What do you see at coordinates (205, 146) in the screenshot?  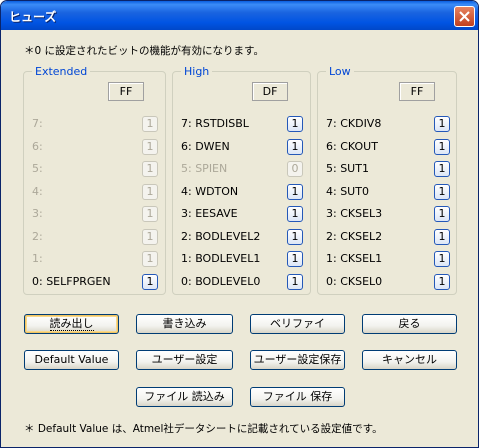 I see `fuse-bit-label: 6: DWEN` at bounding box center [205, 146].